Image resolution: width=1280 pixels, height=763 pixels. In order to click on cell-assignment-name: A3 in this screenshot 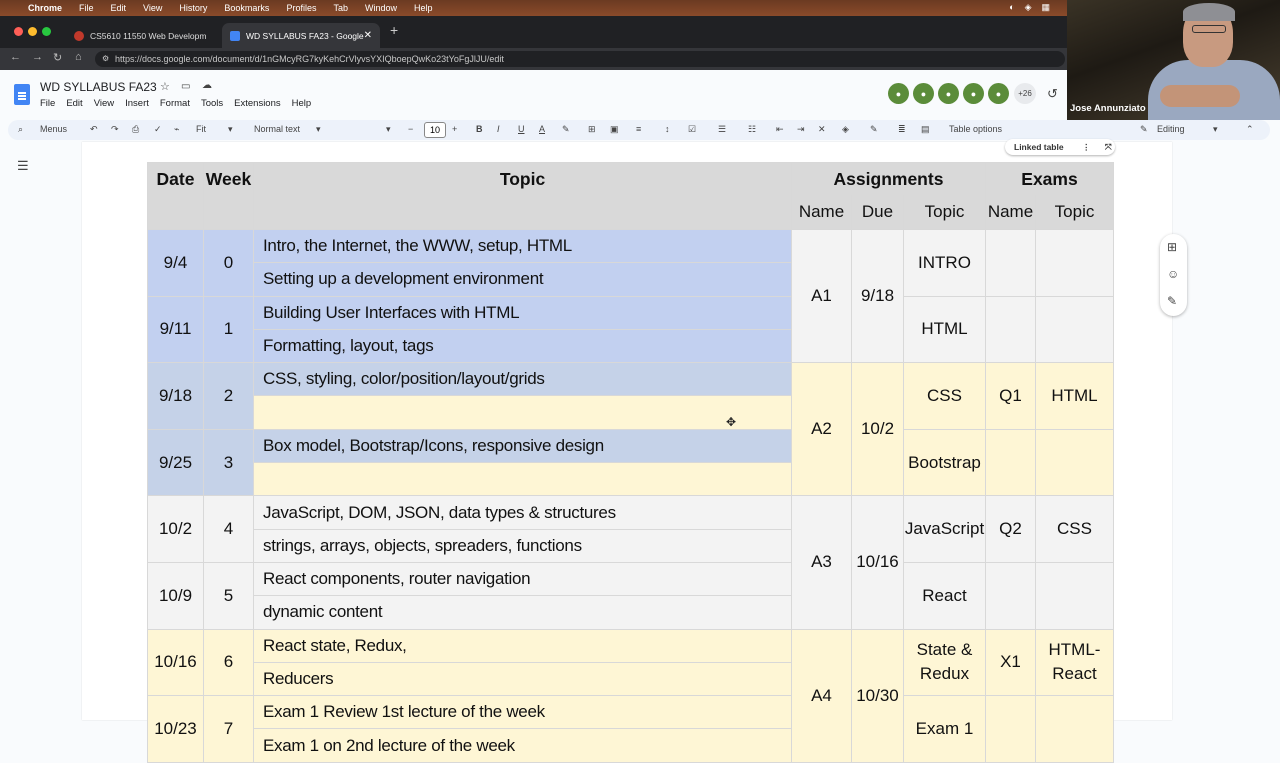, I will do `click(821, 562)`.